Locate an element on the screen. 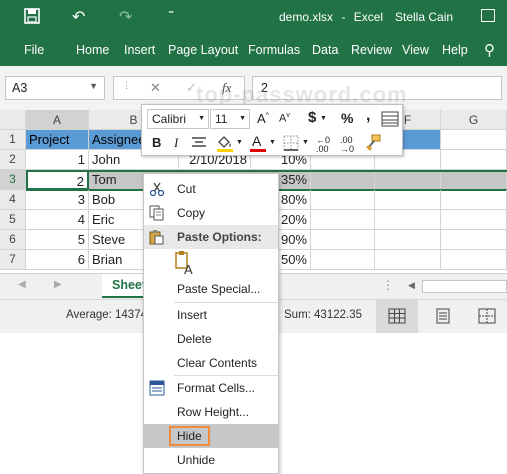 This screenshot has width=507, height=474. cell-e6 is located at coordinates (343, 240).